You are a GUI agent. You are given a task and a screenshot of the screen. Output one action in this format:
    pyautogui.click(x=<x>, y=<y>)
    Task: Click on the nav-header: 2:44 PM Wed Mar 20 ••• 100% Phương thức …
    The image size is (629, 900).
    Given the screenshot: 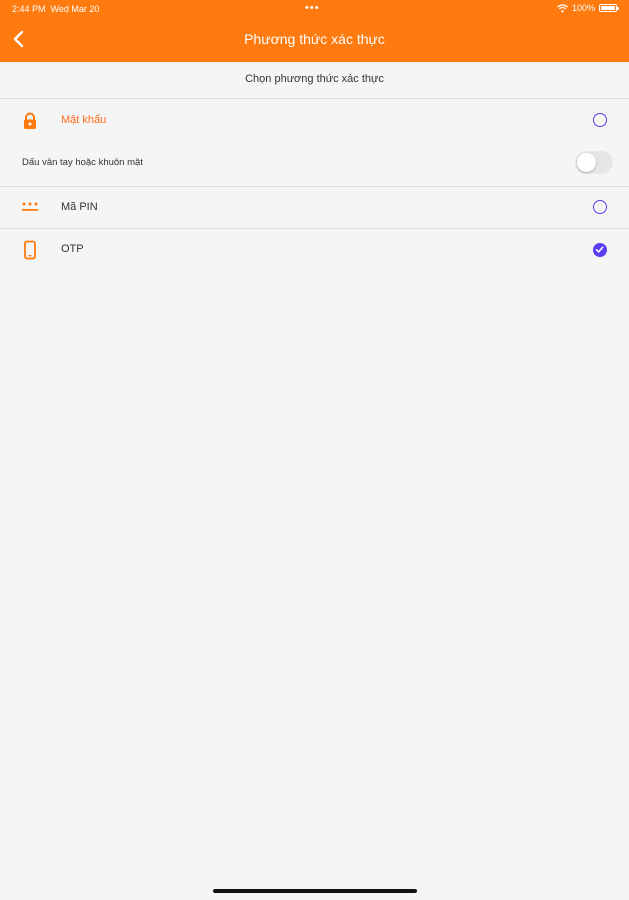 What is the action you would take?
    pyautogui.click(x=314, y=31)
    